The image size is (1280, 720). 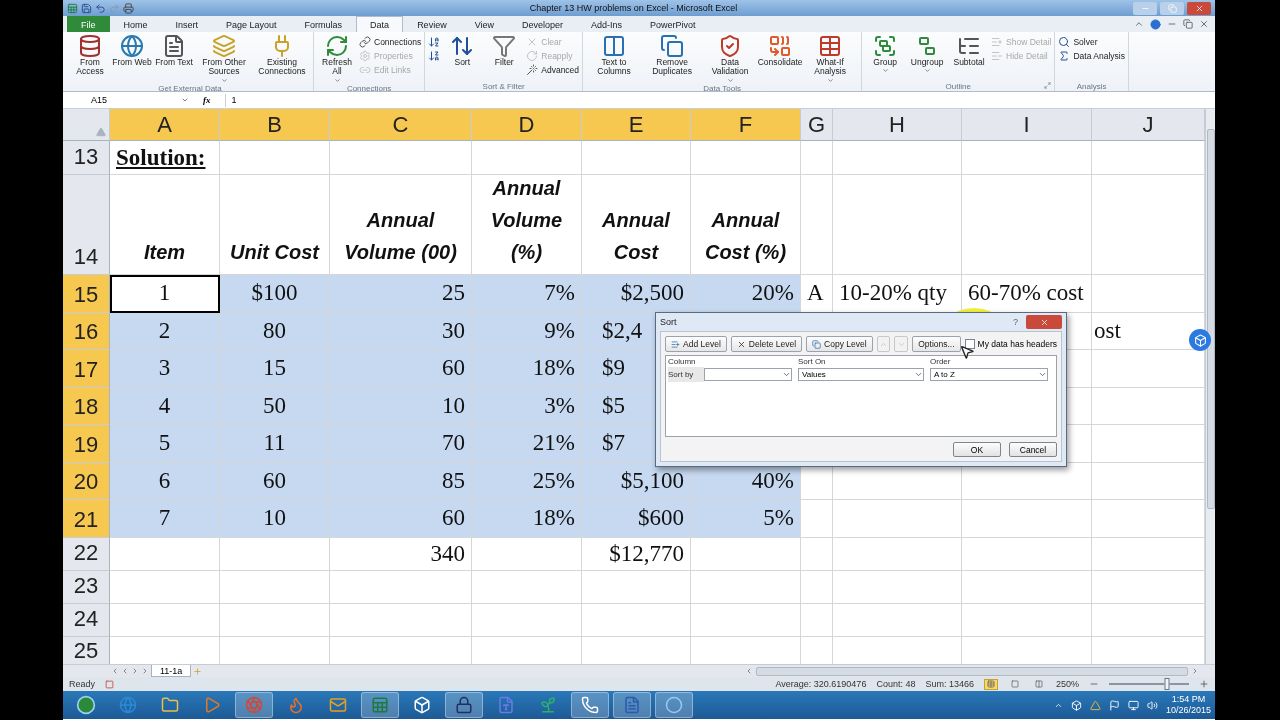 What do you see at coordinates (748, 374) in the screenshot?
I see `column-dropdown` at bounding box center [748, 374].